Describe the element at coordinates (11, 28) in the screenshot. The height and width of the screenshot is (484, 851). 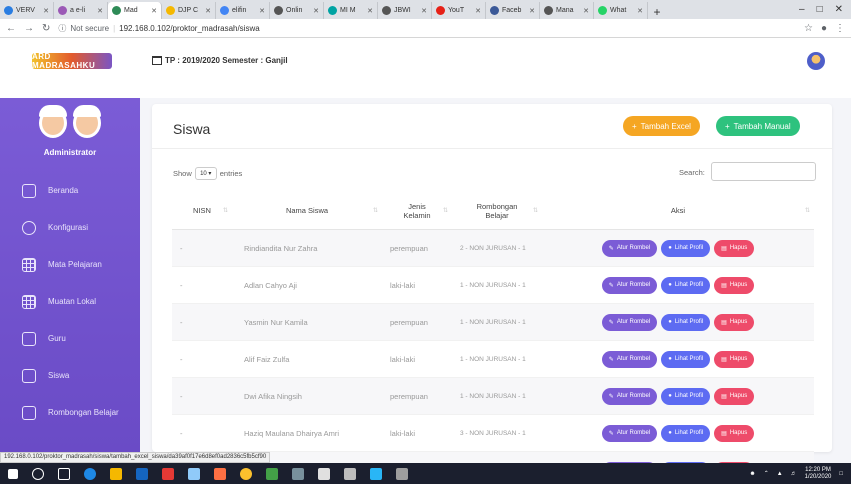
I see `back-icon: ←` at that location.